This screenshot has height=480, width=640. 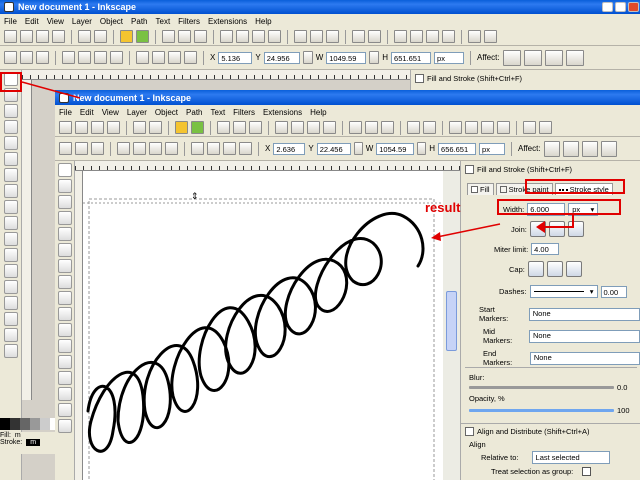 What do you see at coordinates (468, 230) in the screenshot?
I see `result-arrow-line` at bounding box center [468, 230].